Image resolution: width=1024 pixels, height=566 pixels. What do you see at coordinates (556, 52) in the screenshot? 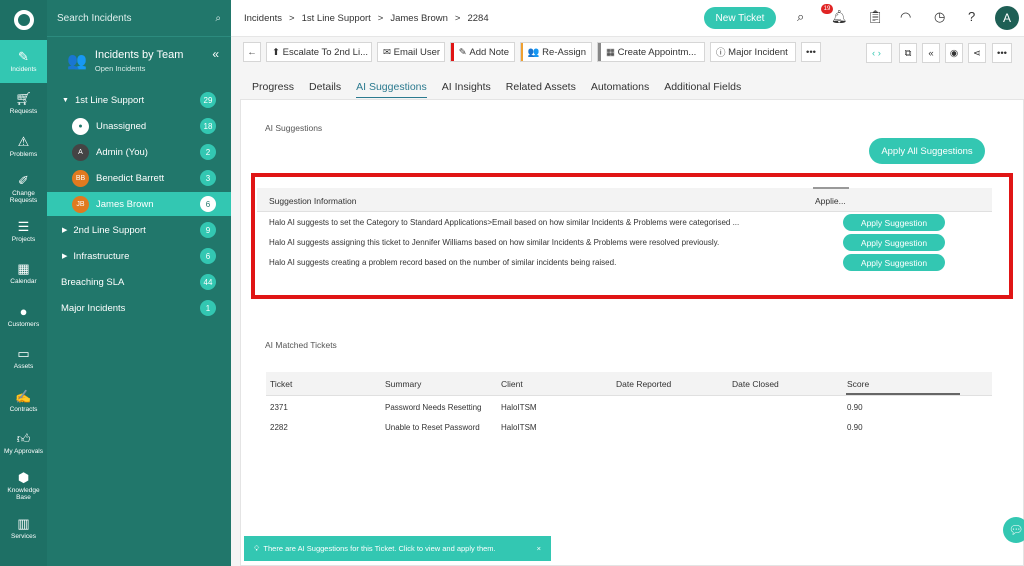
I see `reassign-button: 👥 Re-Assign` at bounding box center [556, 52].